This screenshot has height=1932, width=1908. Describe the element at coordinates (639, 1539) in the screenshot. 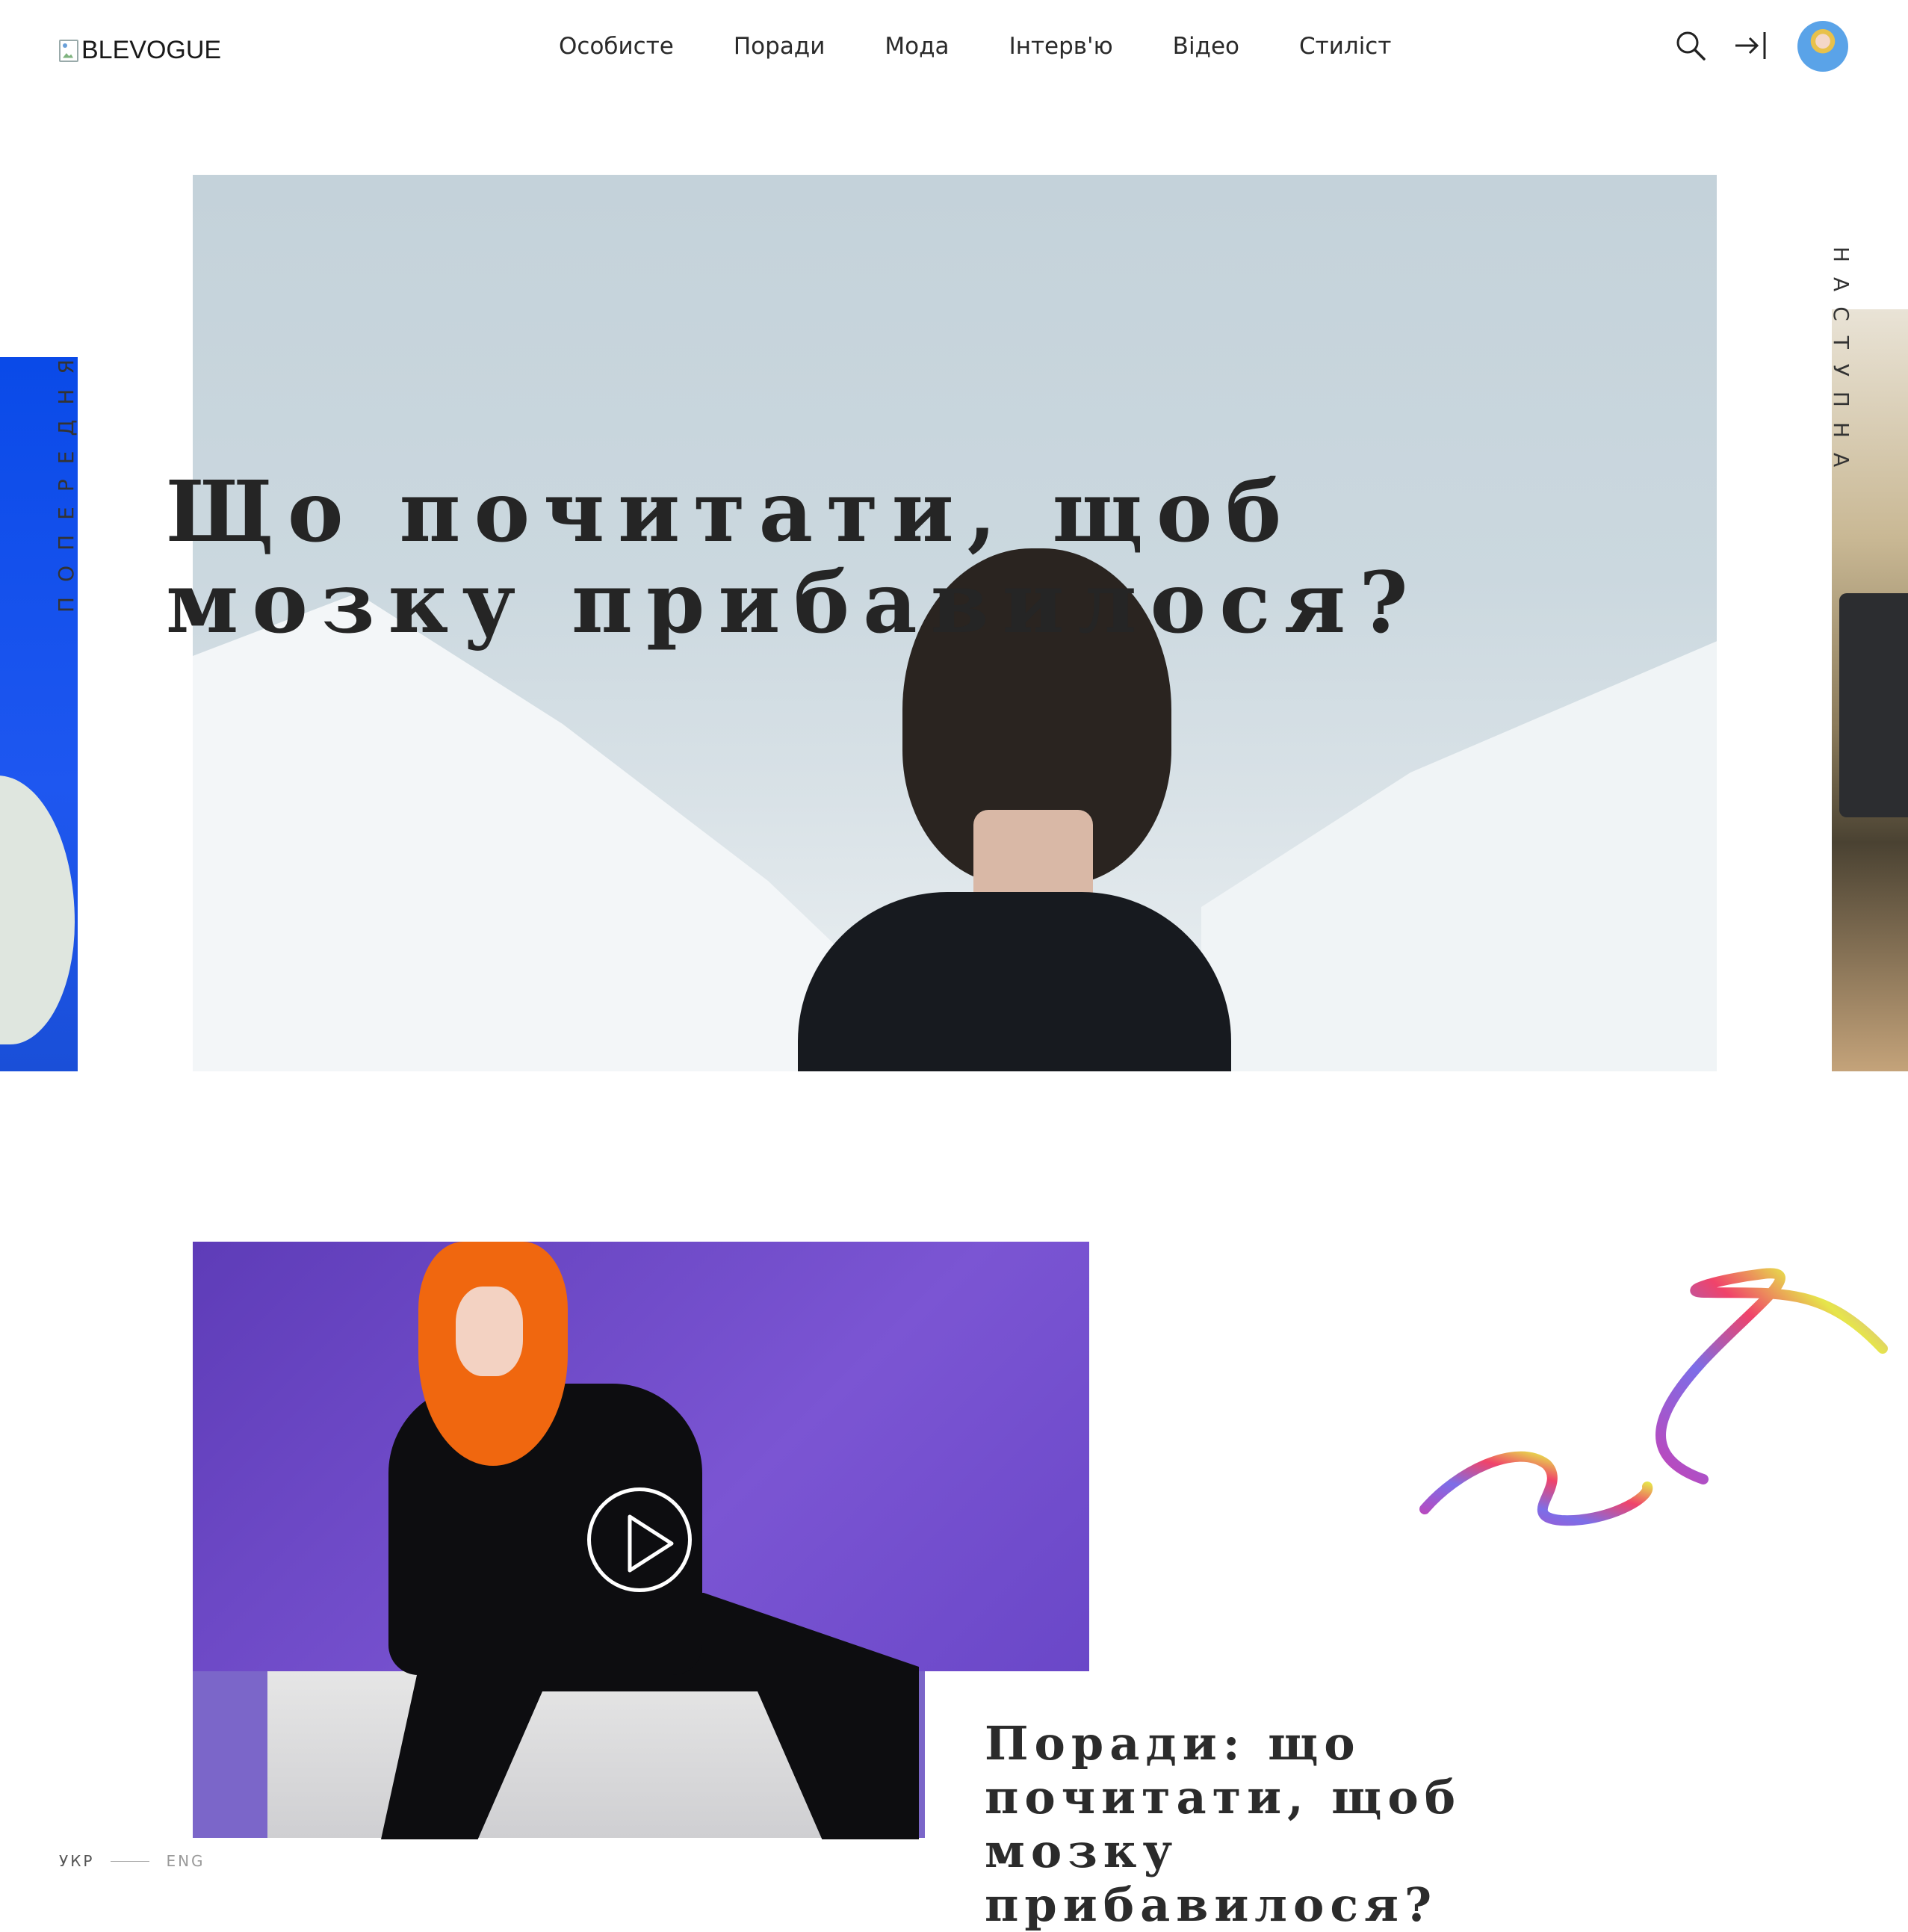

I see `play-icon` at that location.